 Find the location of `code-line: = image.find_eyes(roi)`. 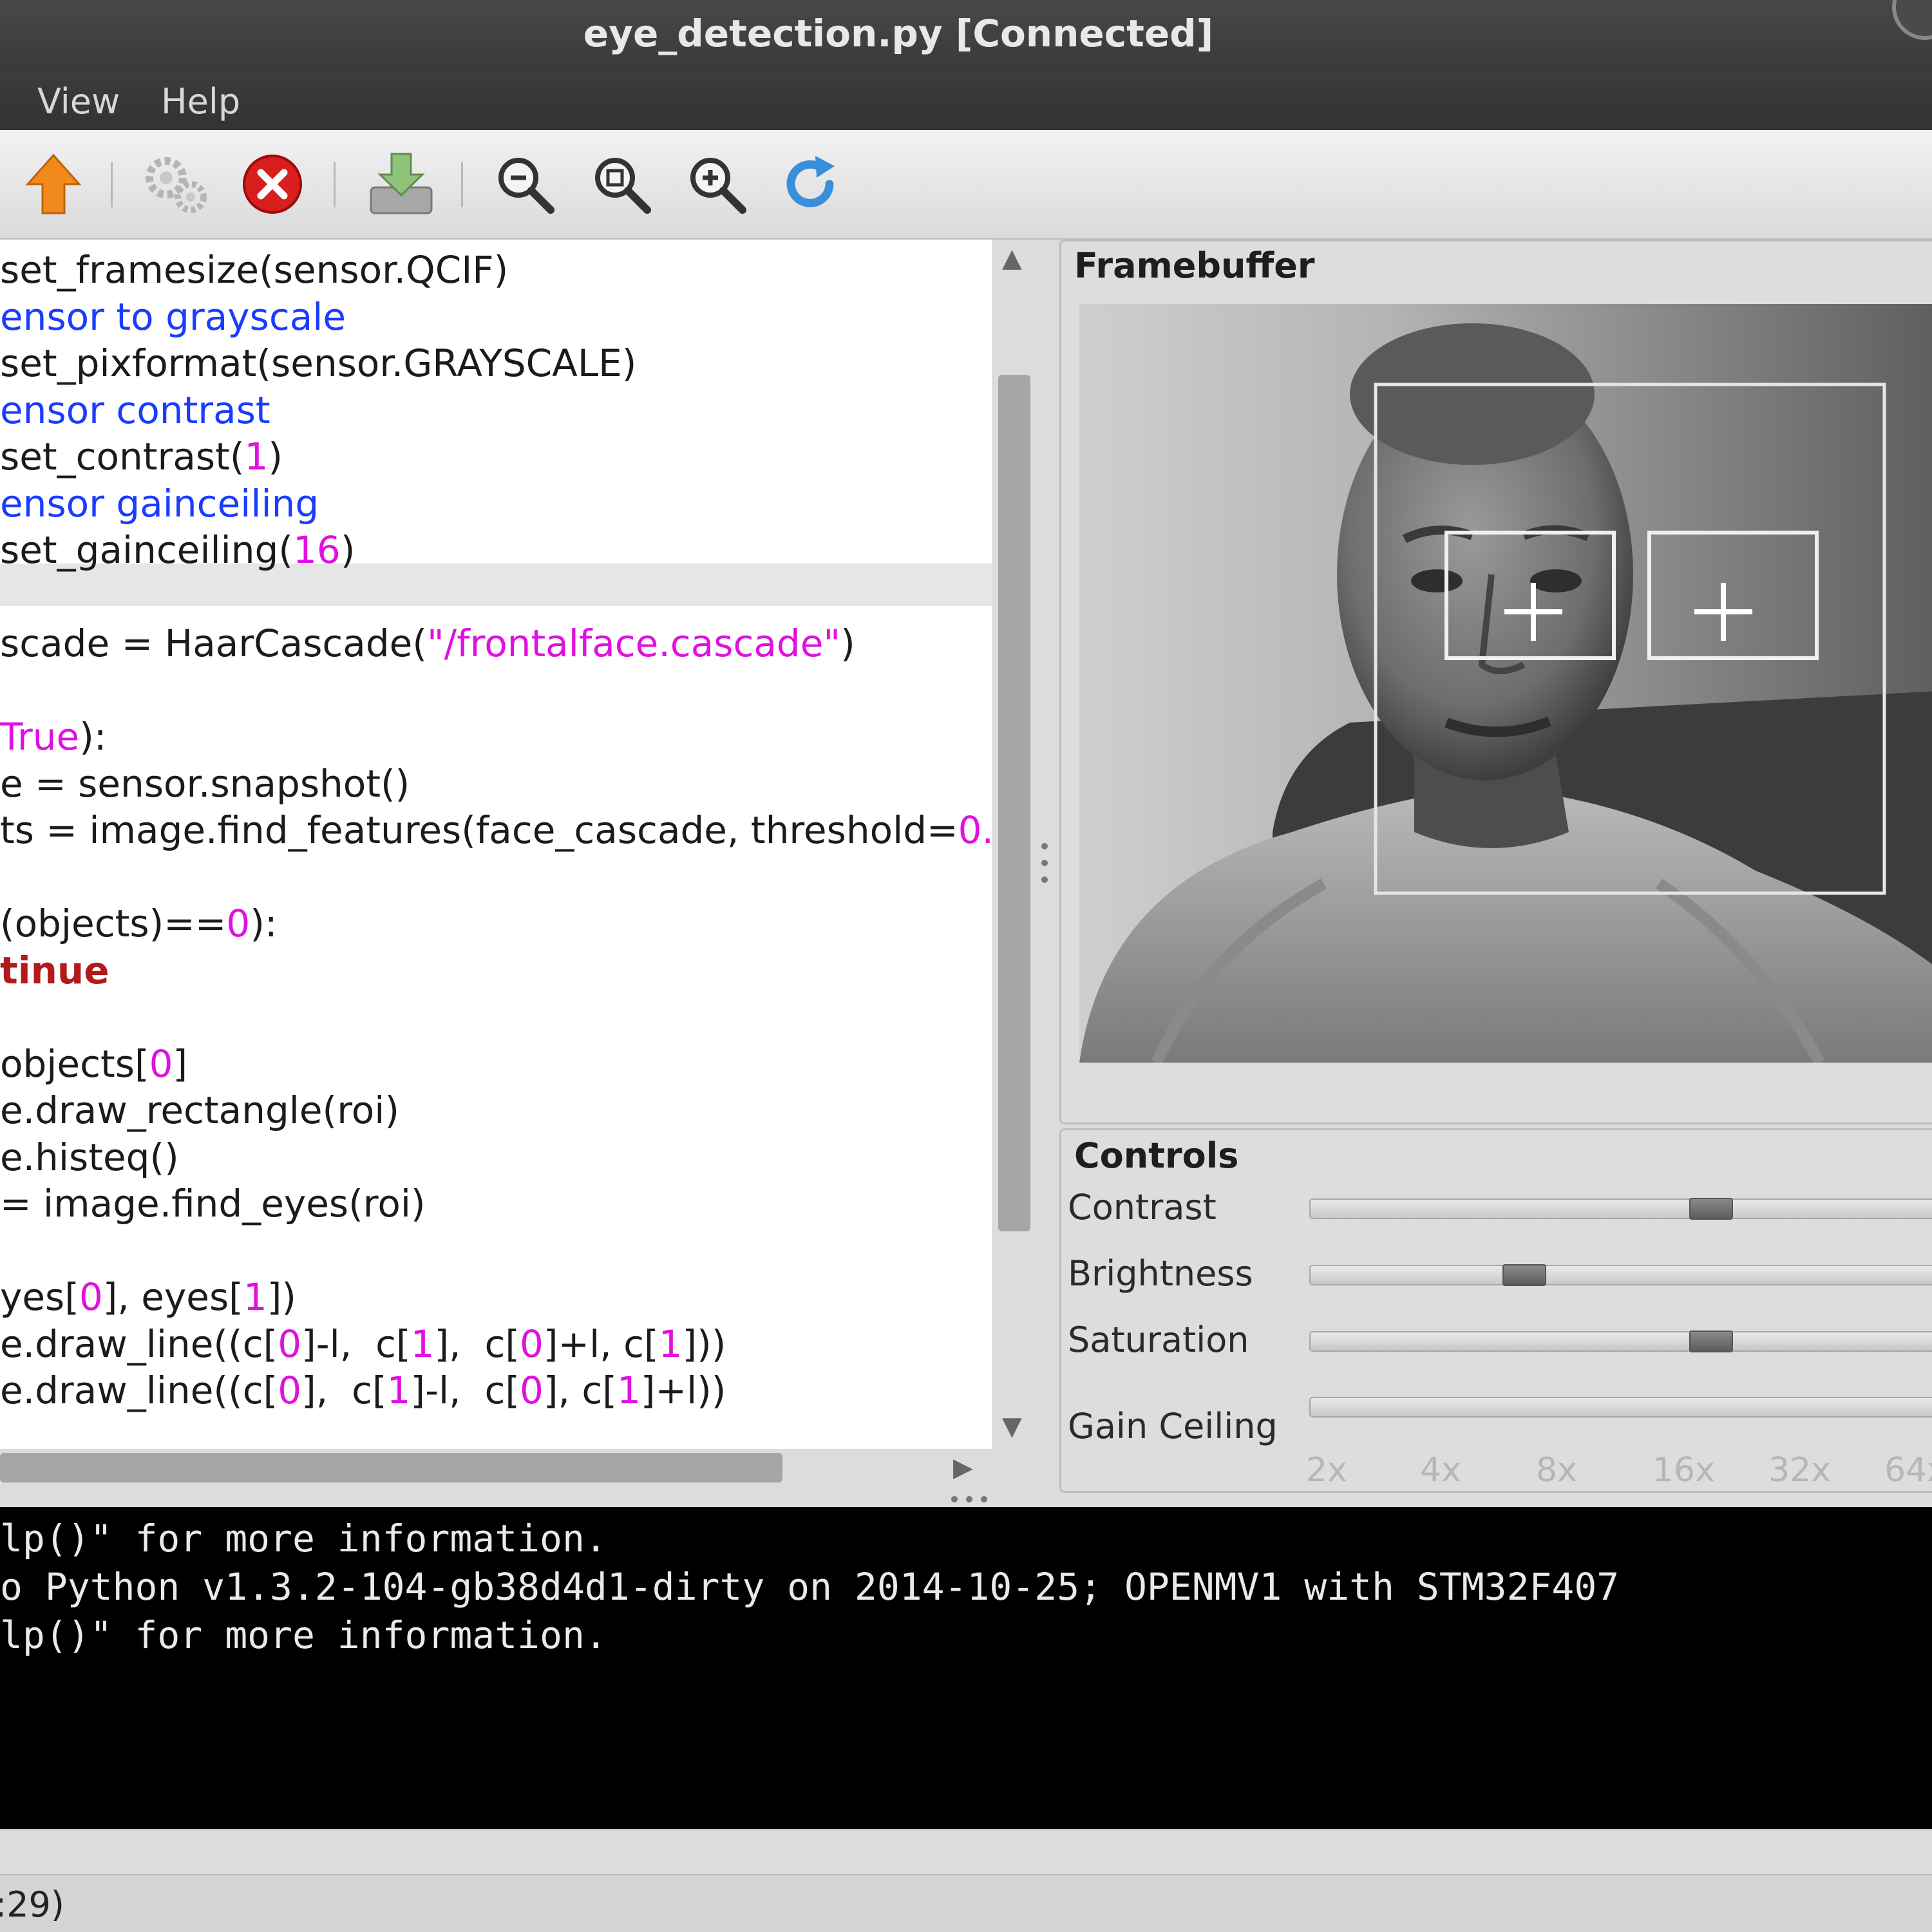

code-line: = image.find_eyes(roi) is located at coordinates (213, 1203).